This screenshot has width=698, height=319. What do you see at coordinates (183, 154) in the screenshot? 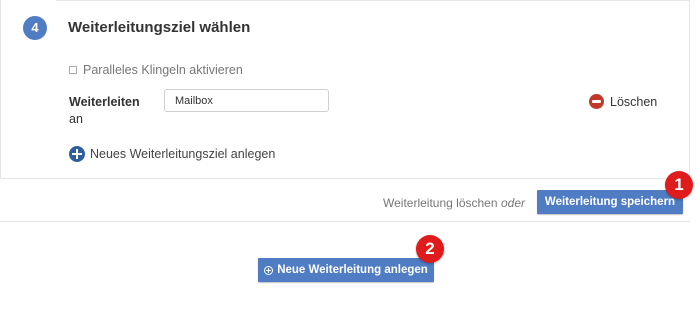
I see `add-target-label: Neues Weiterleitungsziel anlegen` at bounding box center [183, 154].